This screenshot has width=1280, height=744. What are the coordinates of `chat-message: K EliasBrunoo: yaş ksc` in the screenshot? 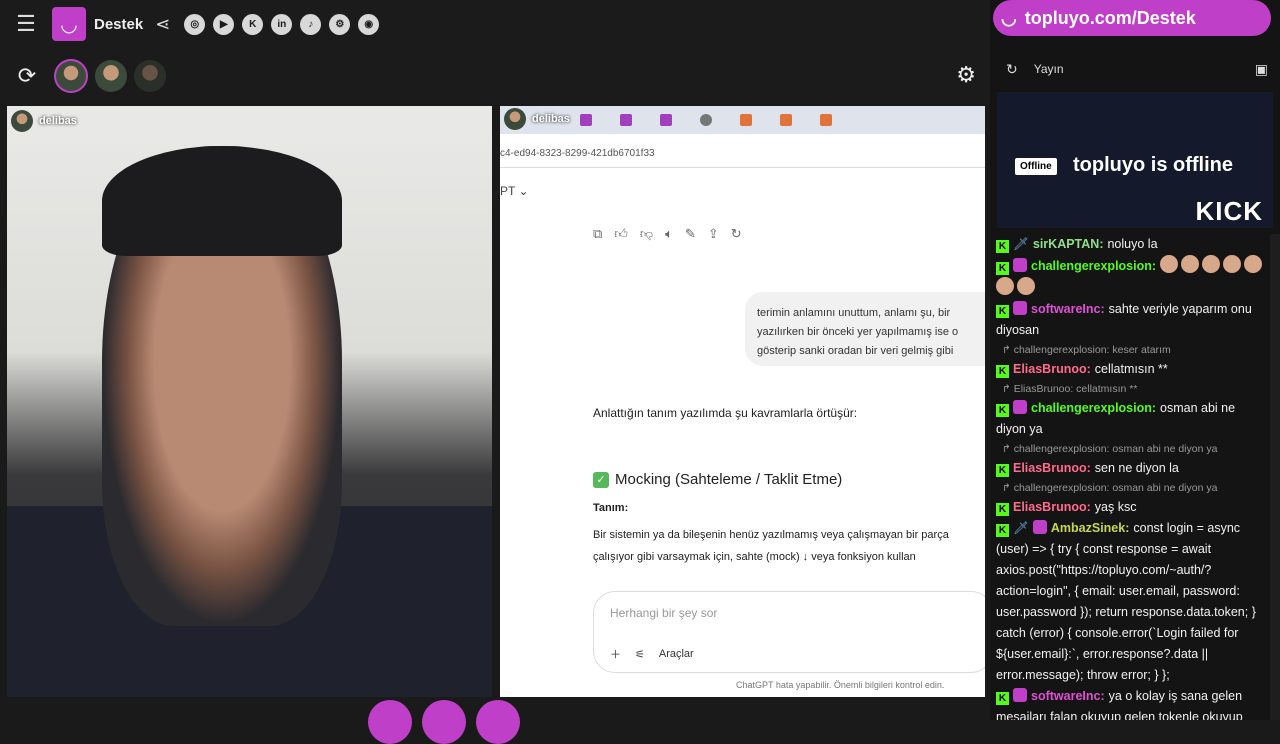 It's located at (1131, 507).